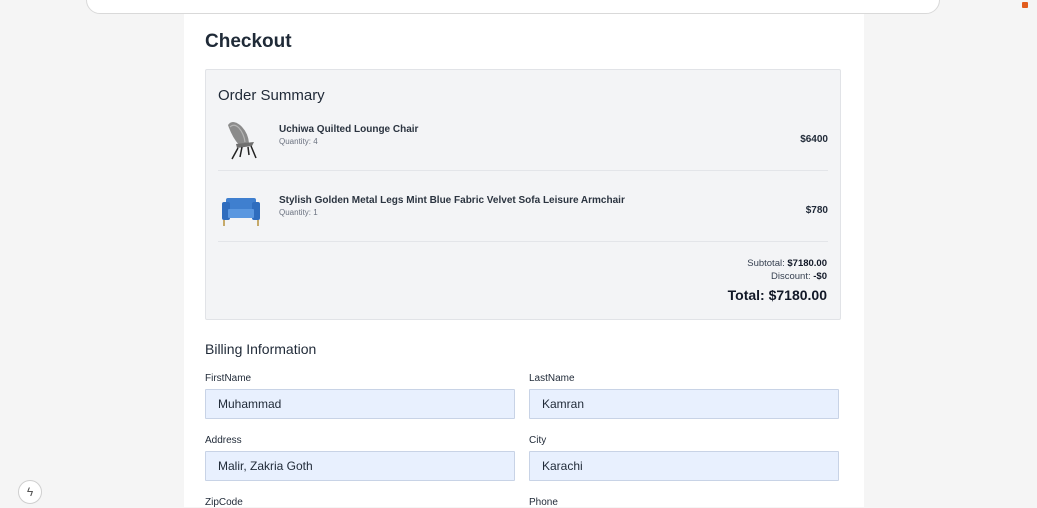 Image resolution: width=1037 pixels, height=508 pixels. I want to click on item-quantity: Quantity: 4, so click(298, 141).